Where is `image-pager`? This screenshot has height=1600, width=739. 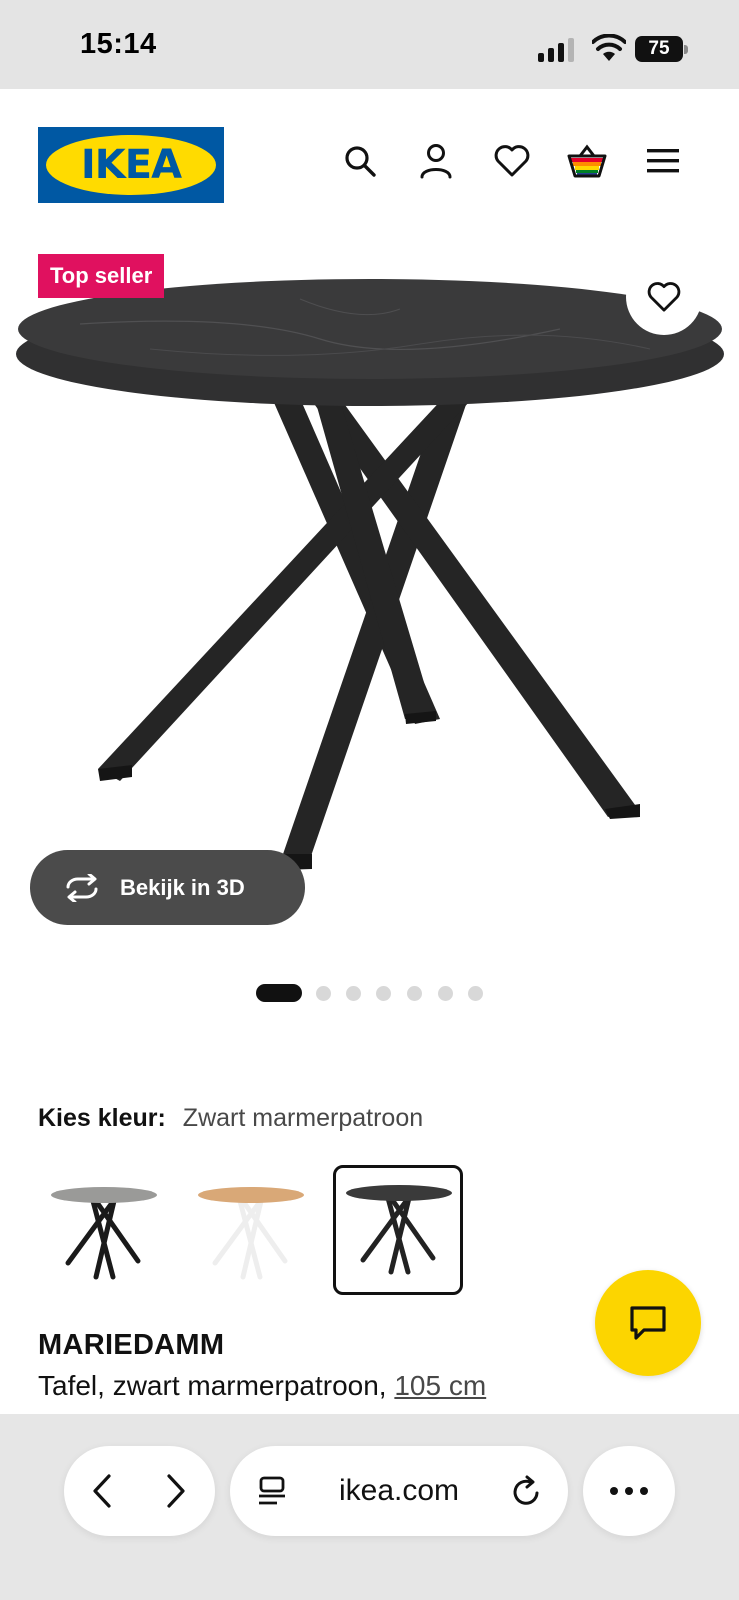
image-pager is located at coordinates (369, 993).